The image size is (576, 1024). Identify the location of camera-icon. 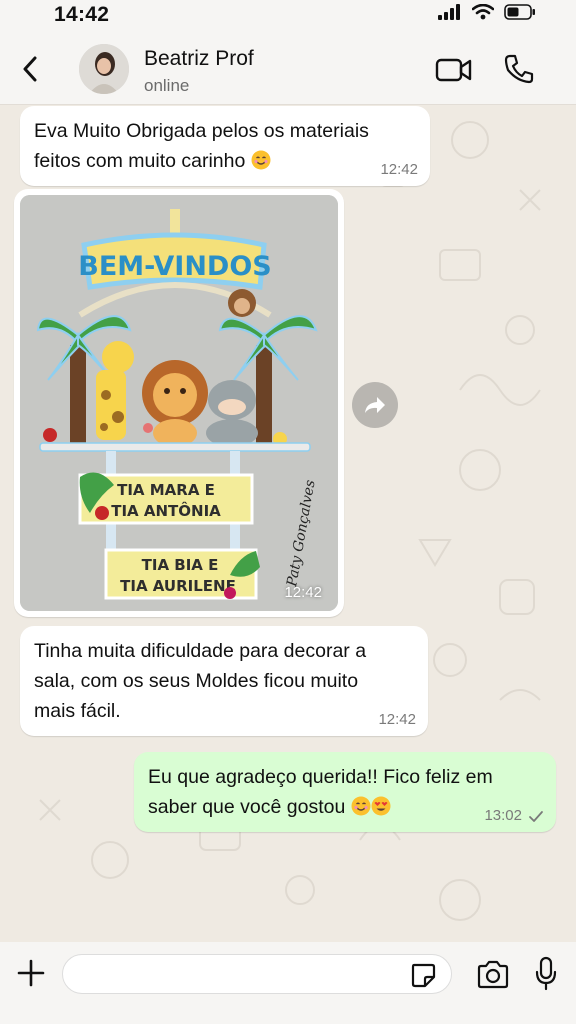
(493, 974).